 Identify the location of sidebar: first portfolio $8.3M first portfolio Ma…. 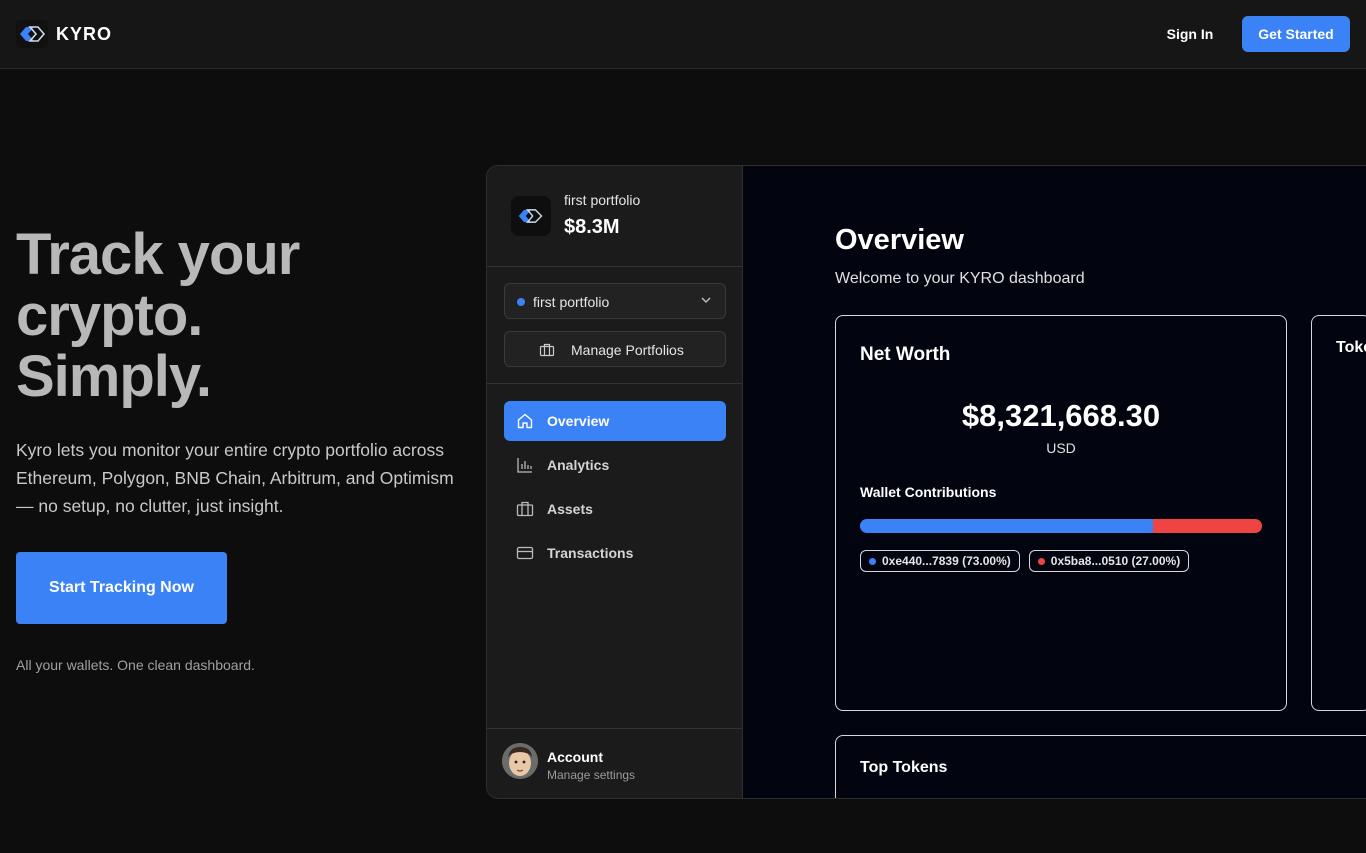
(615, 482).